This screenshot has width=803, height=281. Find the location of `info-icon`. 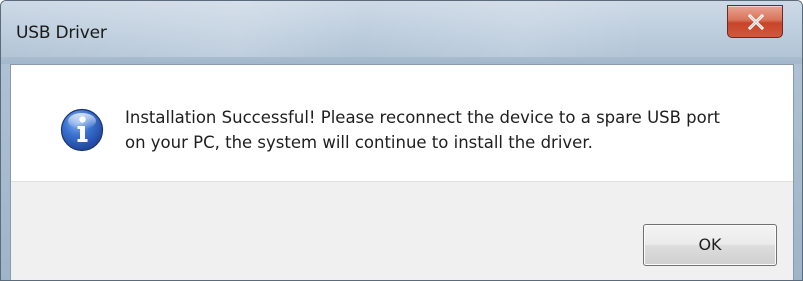

info-icon is located at coordinates (82, 130).